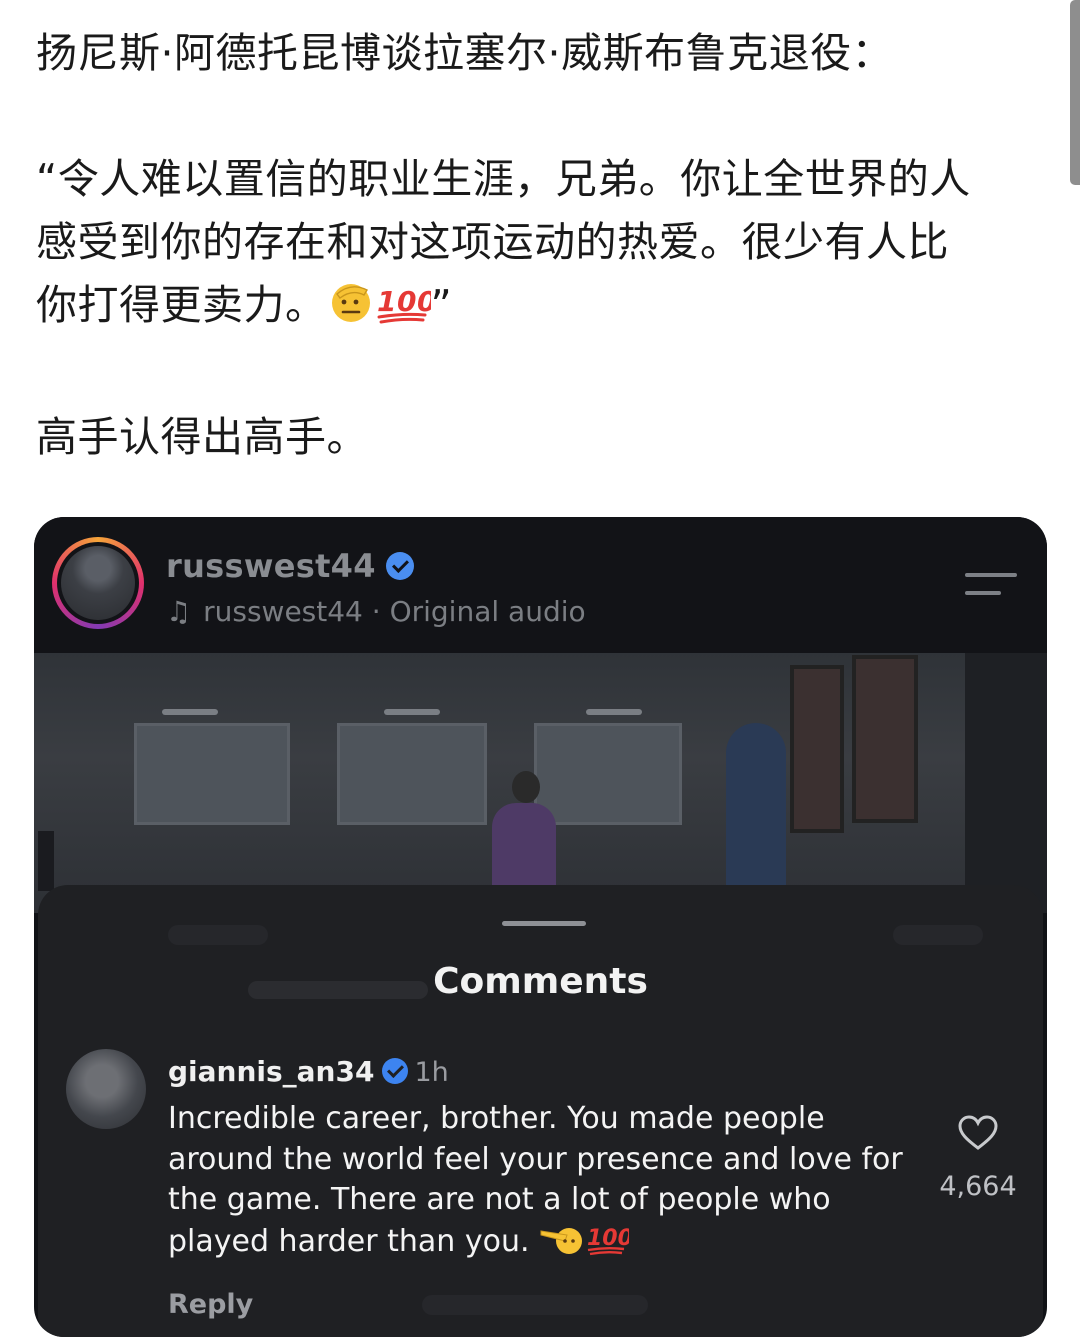 The width and height of the screenshot is (1080, 1337). I want to click on quote-line-2: 感受到你的存在和对这项运动的热爱。很少有人比, so click(492, 242).